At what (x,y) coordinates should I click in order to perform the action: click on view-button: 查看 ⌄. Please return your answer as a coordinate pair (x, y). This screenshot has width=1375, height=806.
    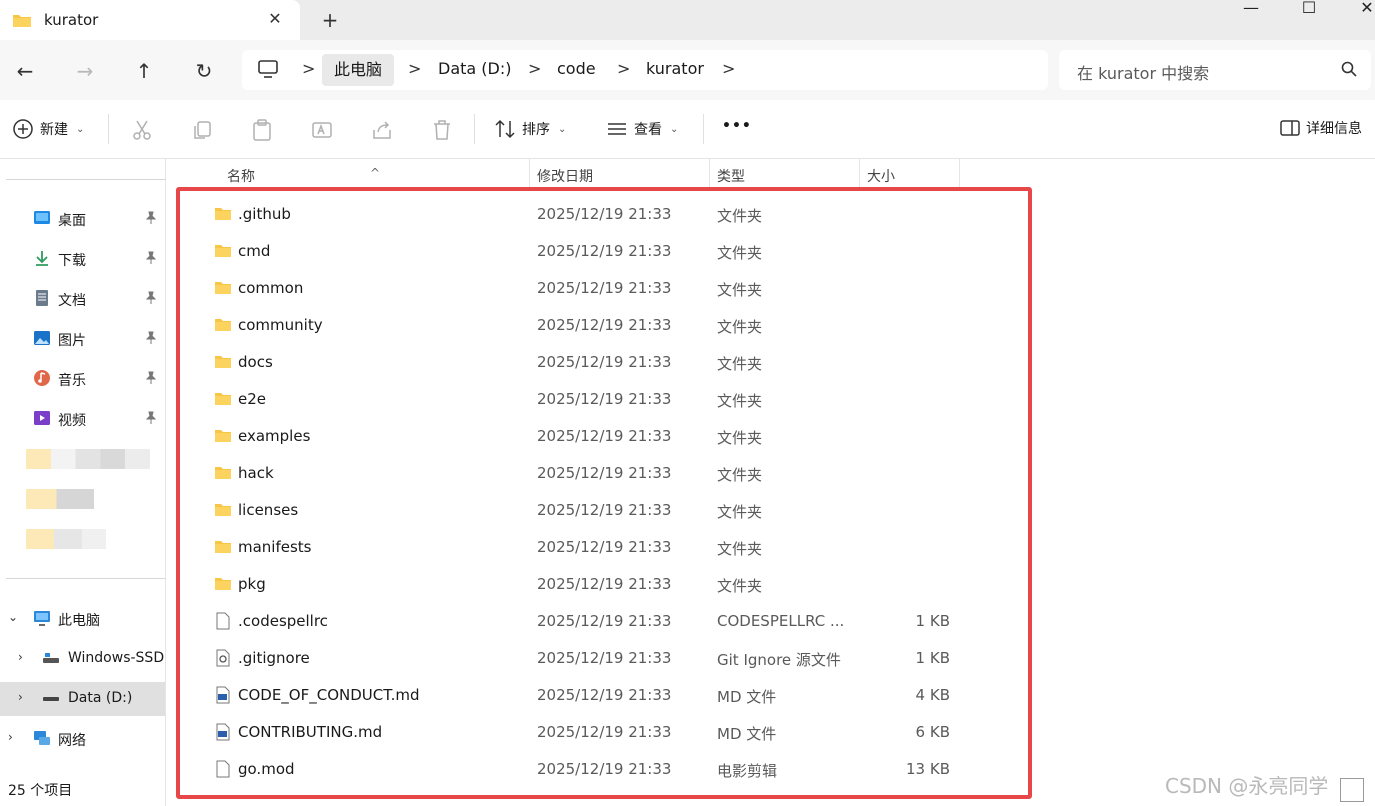
    Looking at the image, I should click on (642, 129).